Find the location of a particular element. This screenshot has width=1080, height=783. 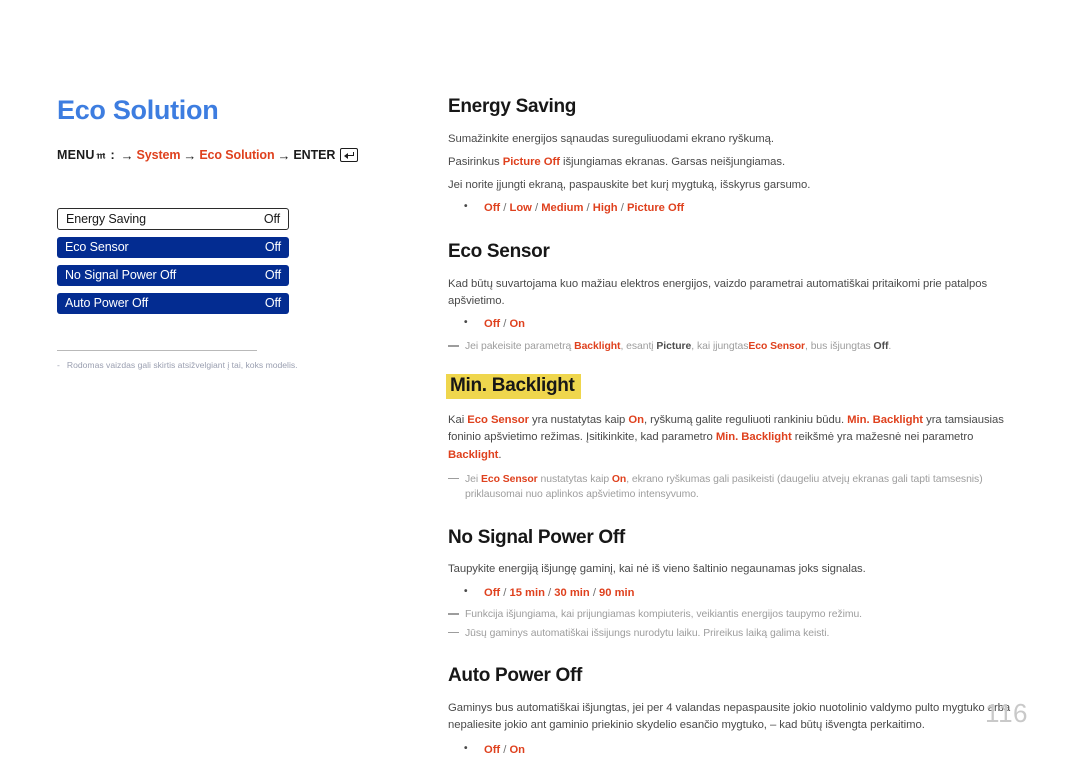

section-title-min-backlight: Min. Backlight is located at coordinates (513, 387).